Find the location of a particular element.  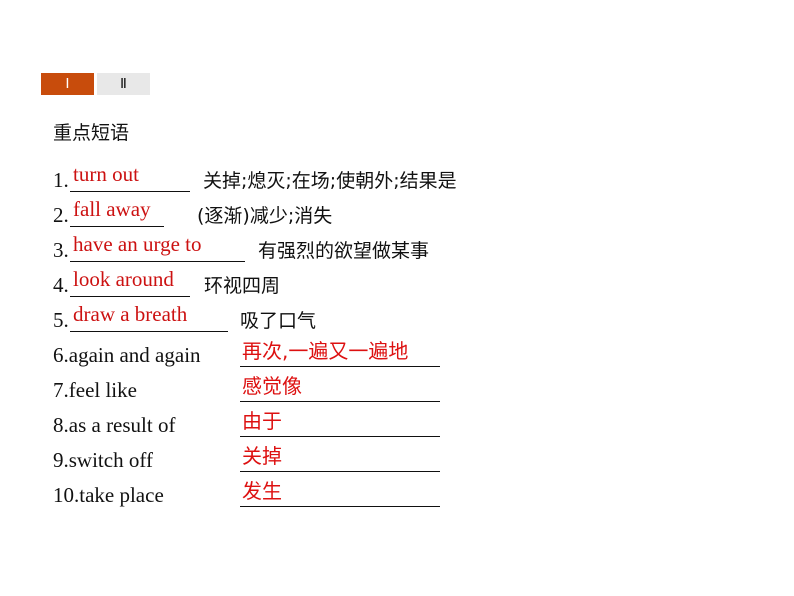

meaning-text: 吸了口气 is located at coordinates (278, 321).